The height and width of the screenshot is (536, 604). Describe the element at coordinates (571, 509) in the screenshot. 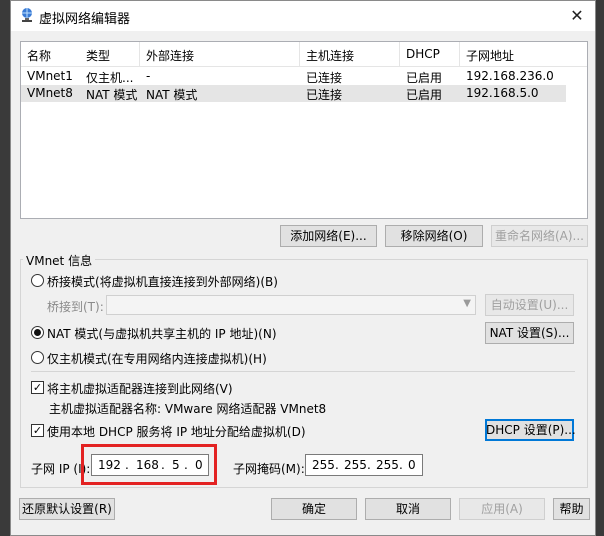

I see `help-button: 帮助` at that location.